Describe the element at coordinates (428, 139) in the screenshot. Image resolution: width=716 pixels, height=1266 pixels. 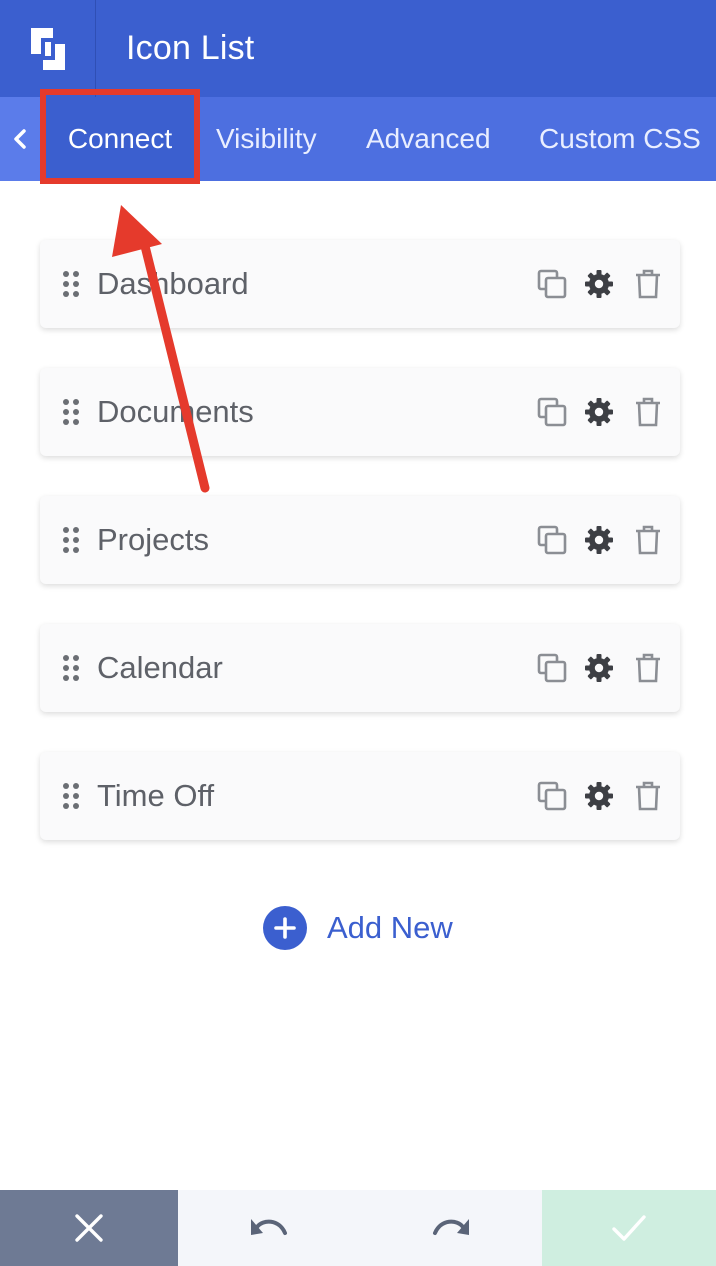
I see `tab-advanced: Advanced` at that location.